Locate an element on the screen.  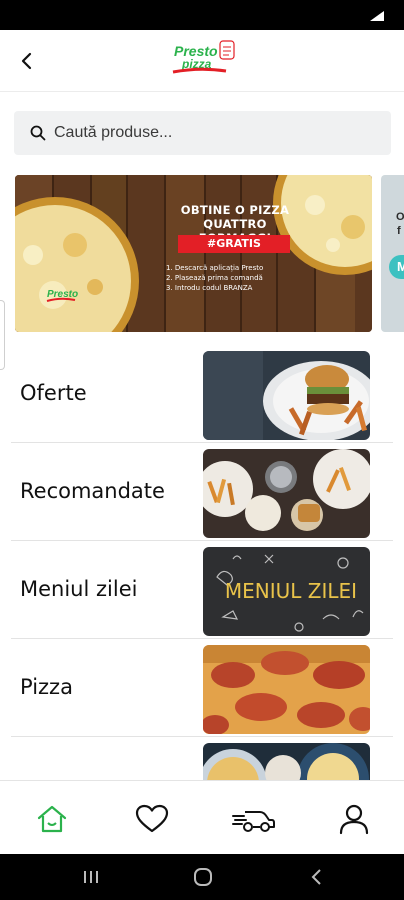
category-item-pizza: Pizza is located at coordinates (202, 688).